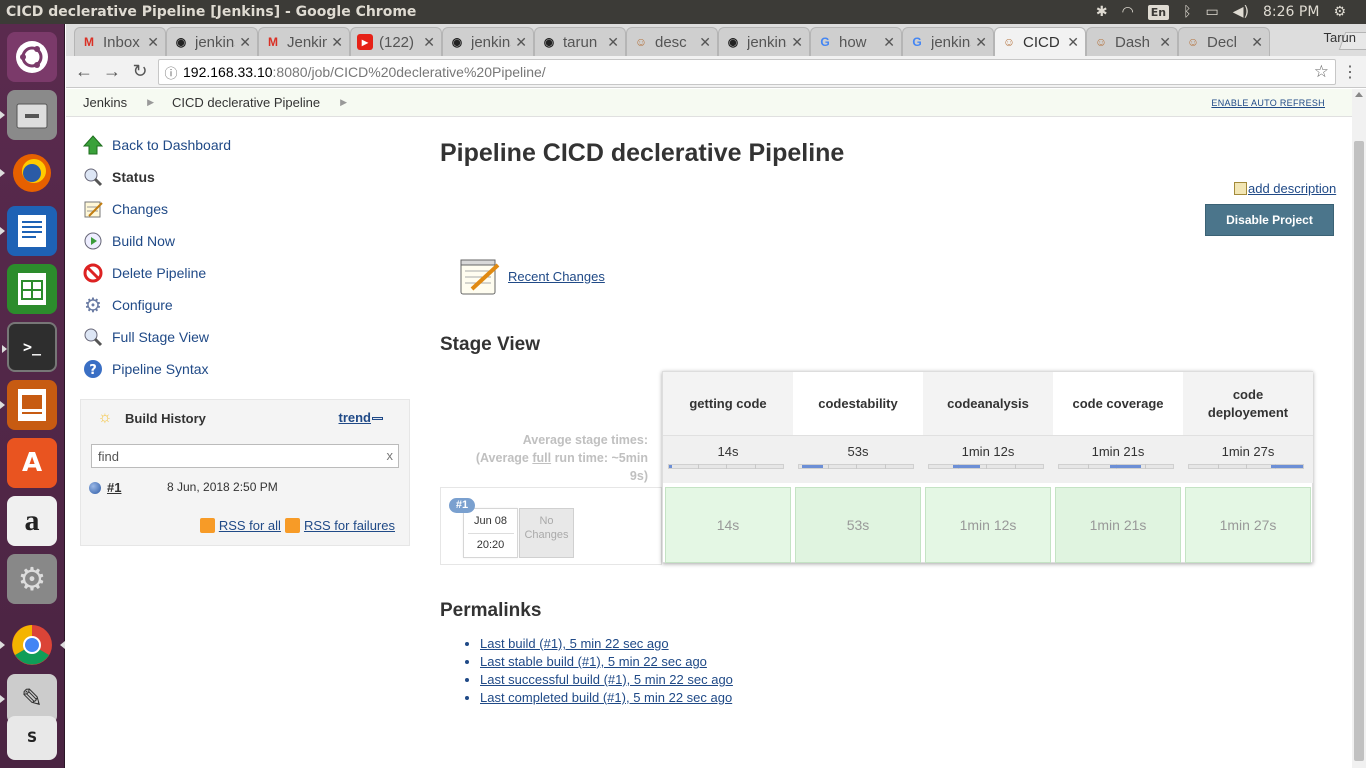 Image resolution: width=1366 pixels, height=768 pixels. What do you see at coordinates (120, 41) in the screenshot?
I see `browser-tab: M Inbox ✕` at bounding box center [120, 41].